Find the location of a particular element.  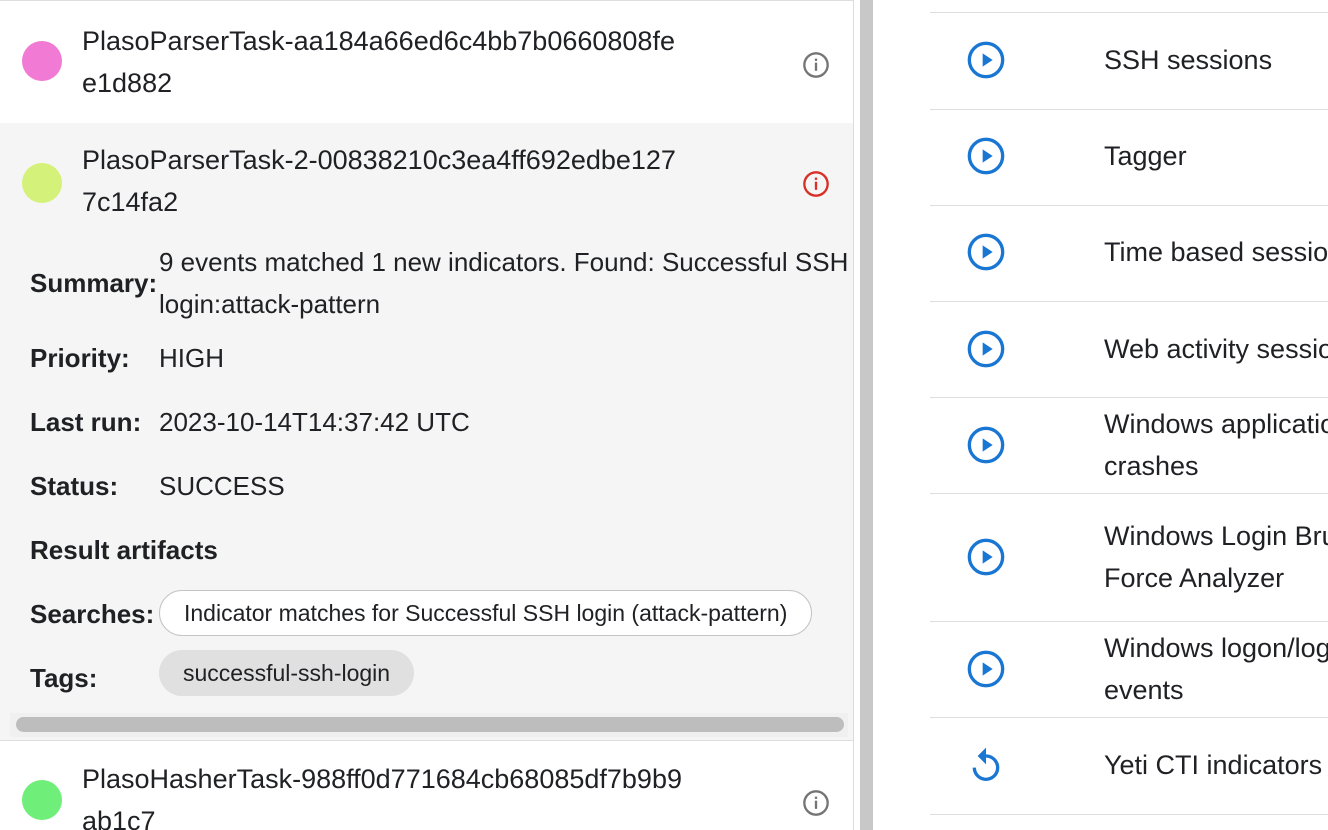

analyzer-item-time-based-sessions: Time based sessions is located at coordinates (1129, 254).